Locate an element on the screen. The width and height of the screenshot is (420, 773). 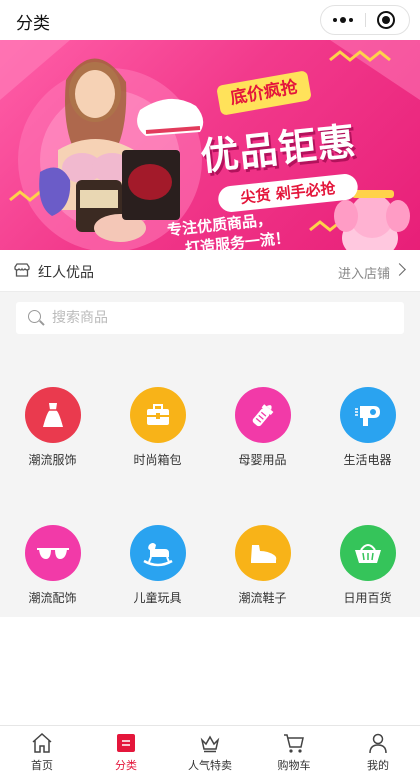
category-item: 潮流服饰 is located at coordinates (52, 406).